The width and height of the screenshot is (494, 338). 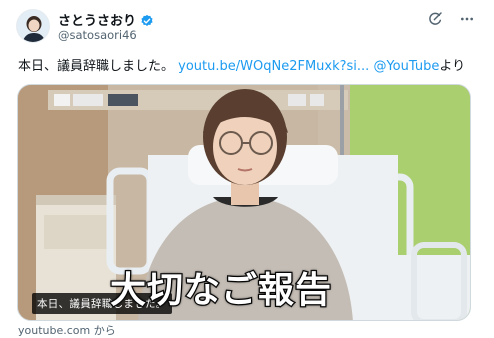 What do you see at coordinates (67, 330) in the screenshot?
I see `card-domain: youtube.com から` at bounding box center [67, 330].